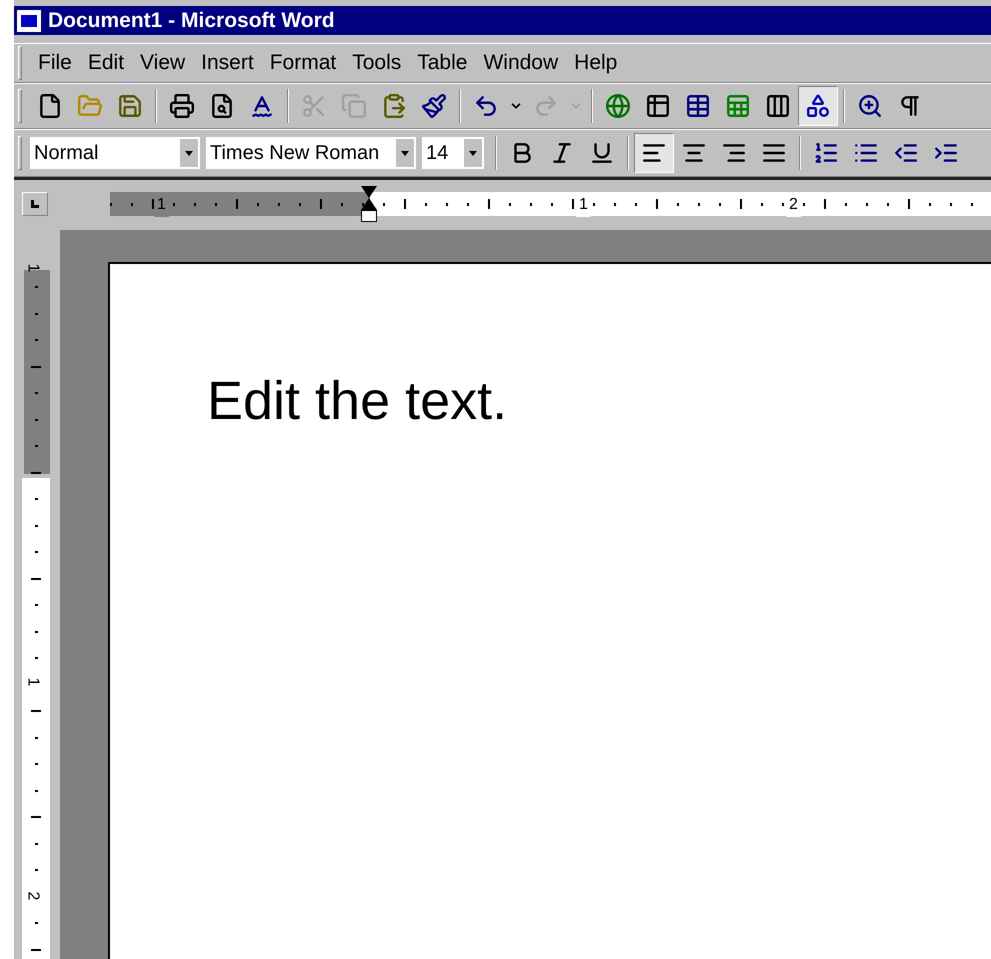 The width and height of the screenshot is (991, 959). Describe the element at coordinates (658, 106) in the screenshot. I see `draw-table-icon` at that location.